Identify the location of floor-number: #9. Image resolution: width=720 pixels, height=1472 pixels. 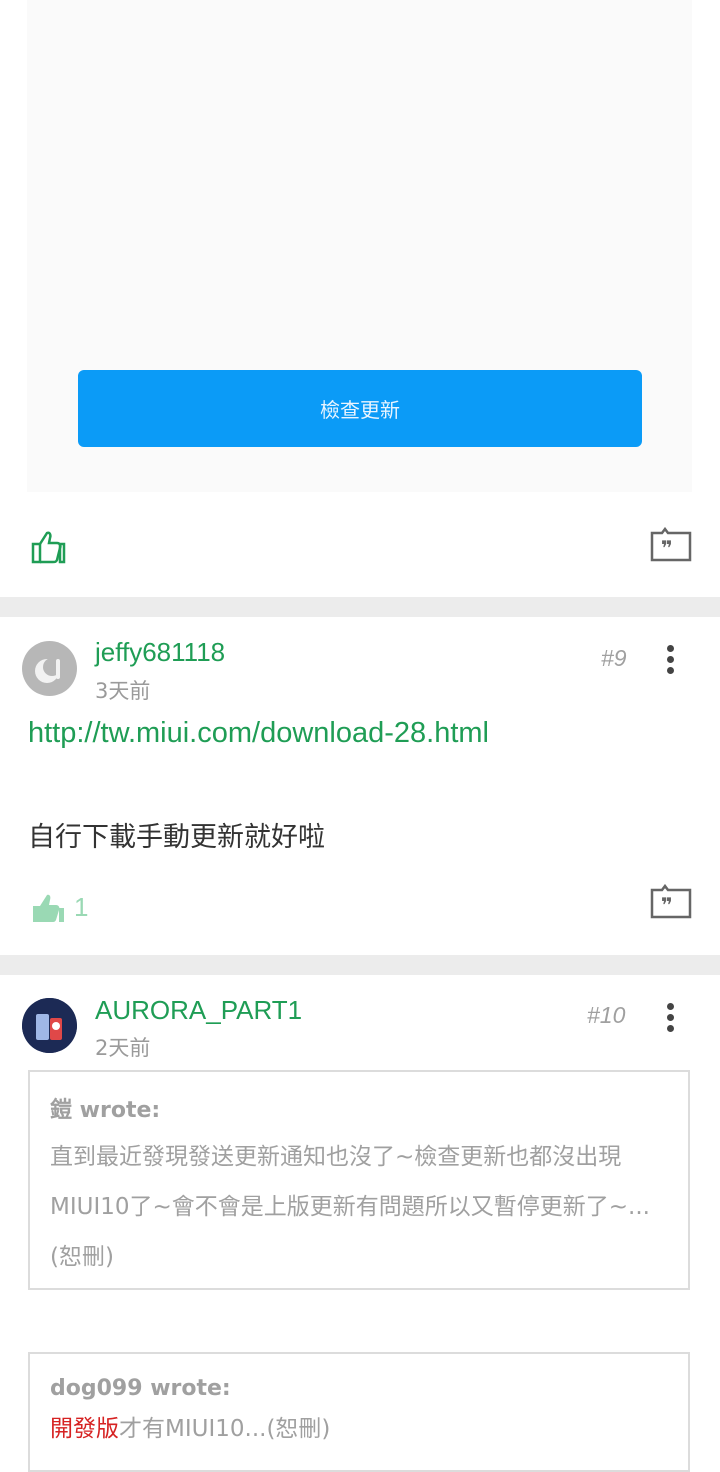
(614, 658).